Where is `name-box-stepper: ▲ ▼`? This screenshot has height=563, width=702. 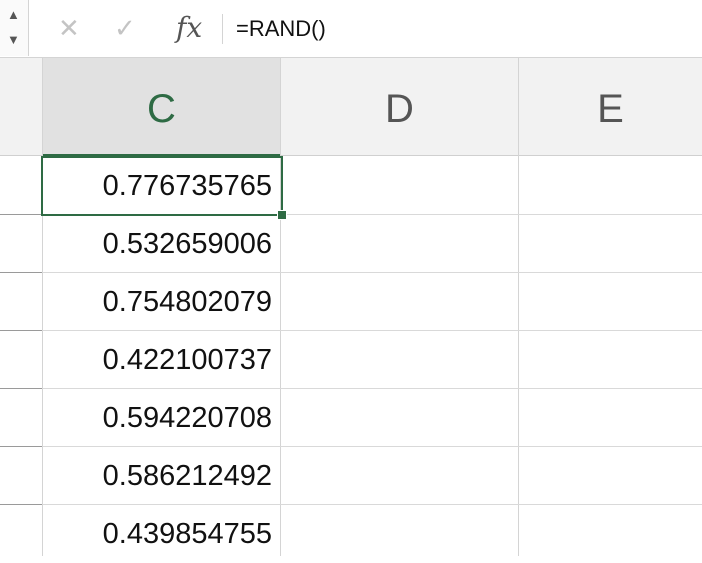 name-box-stepper: ▲ ▼ is located at coordinates (14, 28).